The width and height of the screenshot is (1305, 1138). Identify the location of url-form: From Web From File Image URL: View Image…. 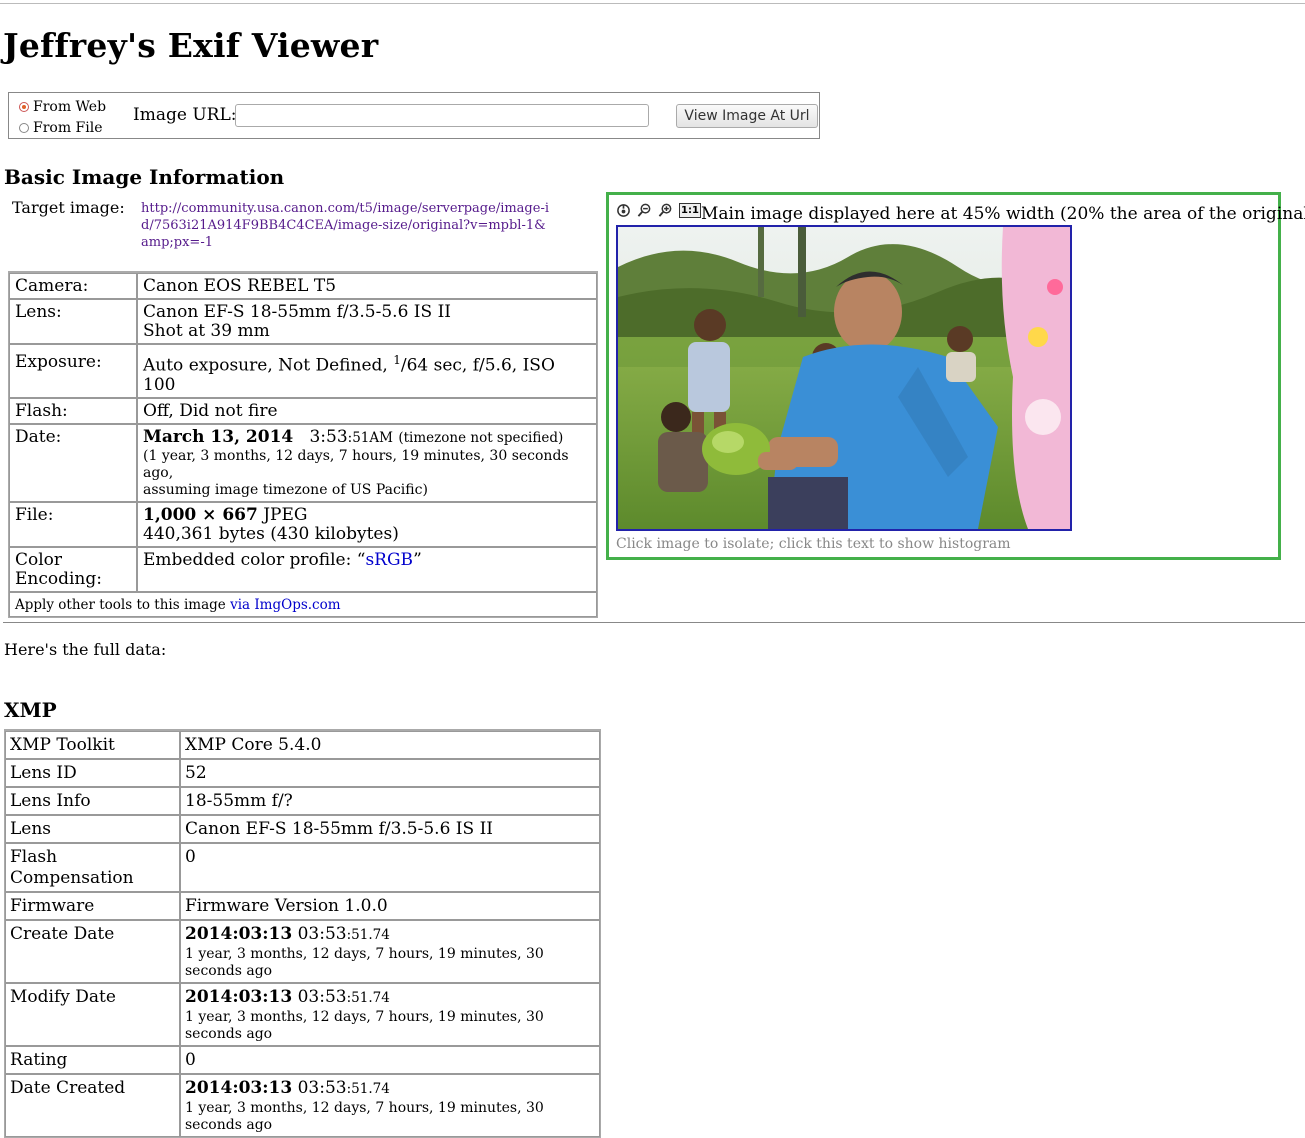
(414, 115).